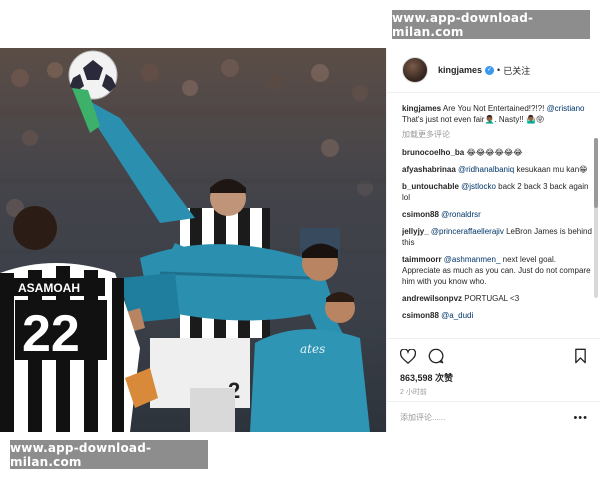 This screenshot has height=480, width=600. What do you see at coordinates (109, 454) in the screenshot?
I see `watermark-bottom: www.app-download-milan.com` at bounding box center [109, 454].